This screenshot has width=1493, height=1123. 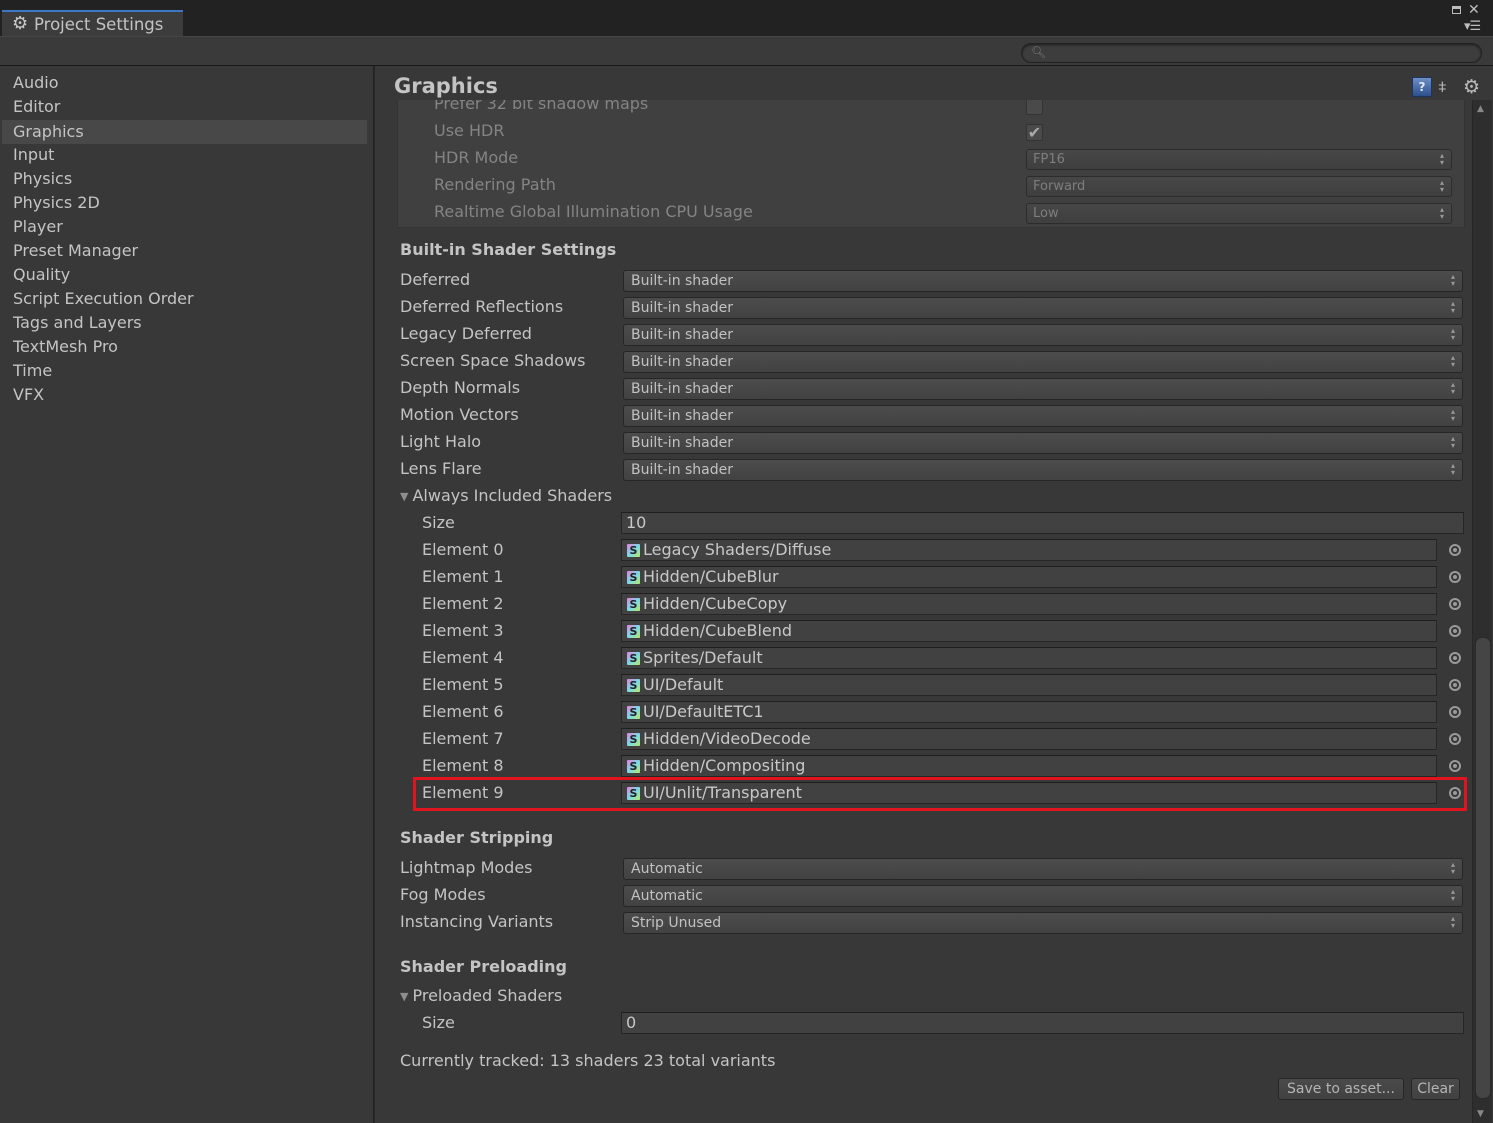 I want to click on gear-icon: ⚙, so click(x=1473, y=87).